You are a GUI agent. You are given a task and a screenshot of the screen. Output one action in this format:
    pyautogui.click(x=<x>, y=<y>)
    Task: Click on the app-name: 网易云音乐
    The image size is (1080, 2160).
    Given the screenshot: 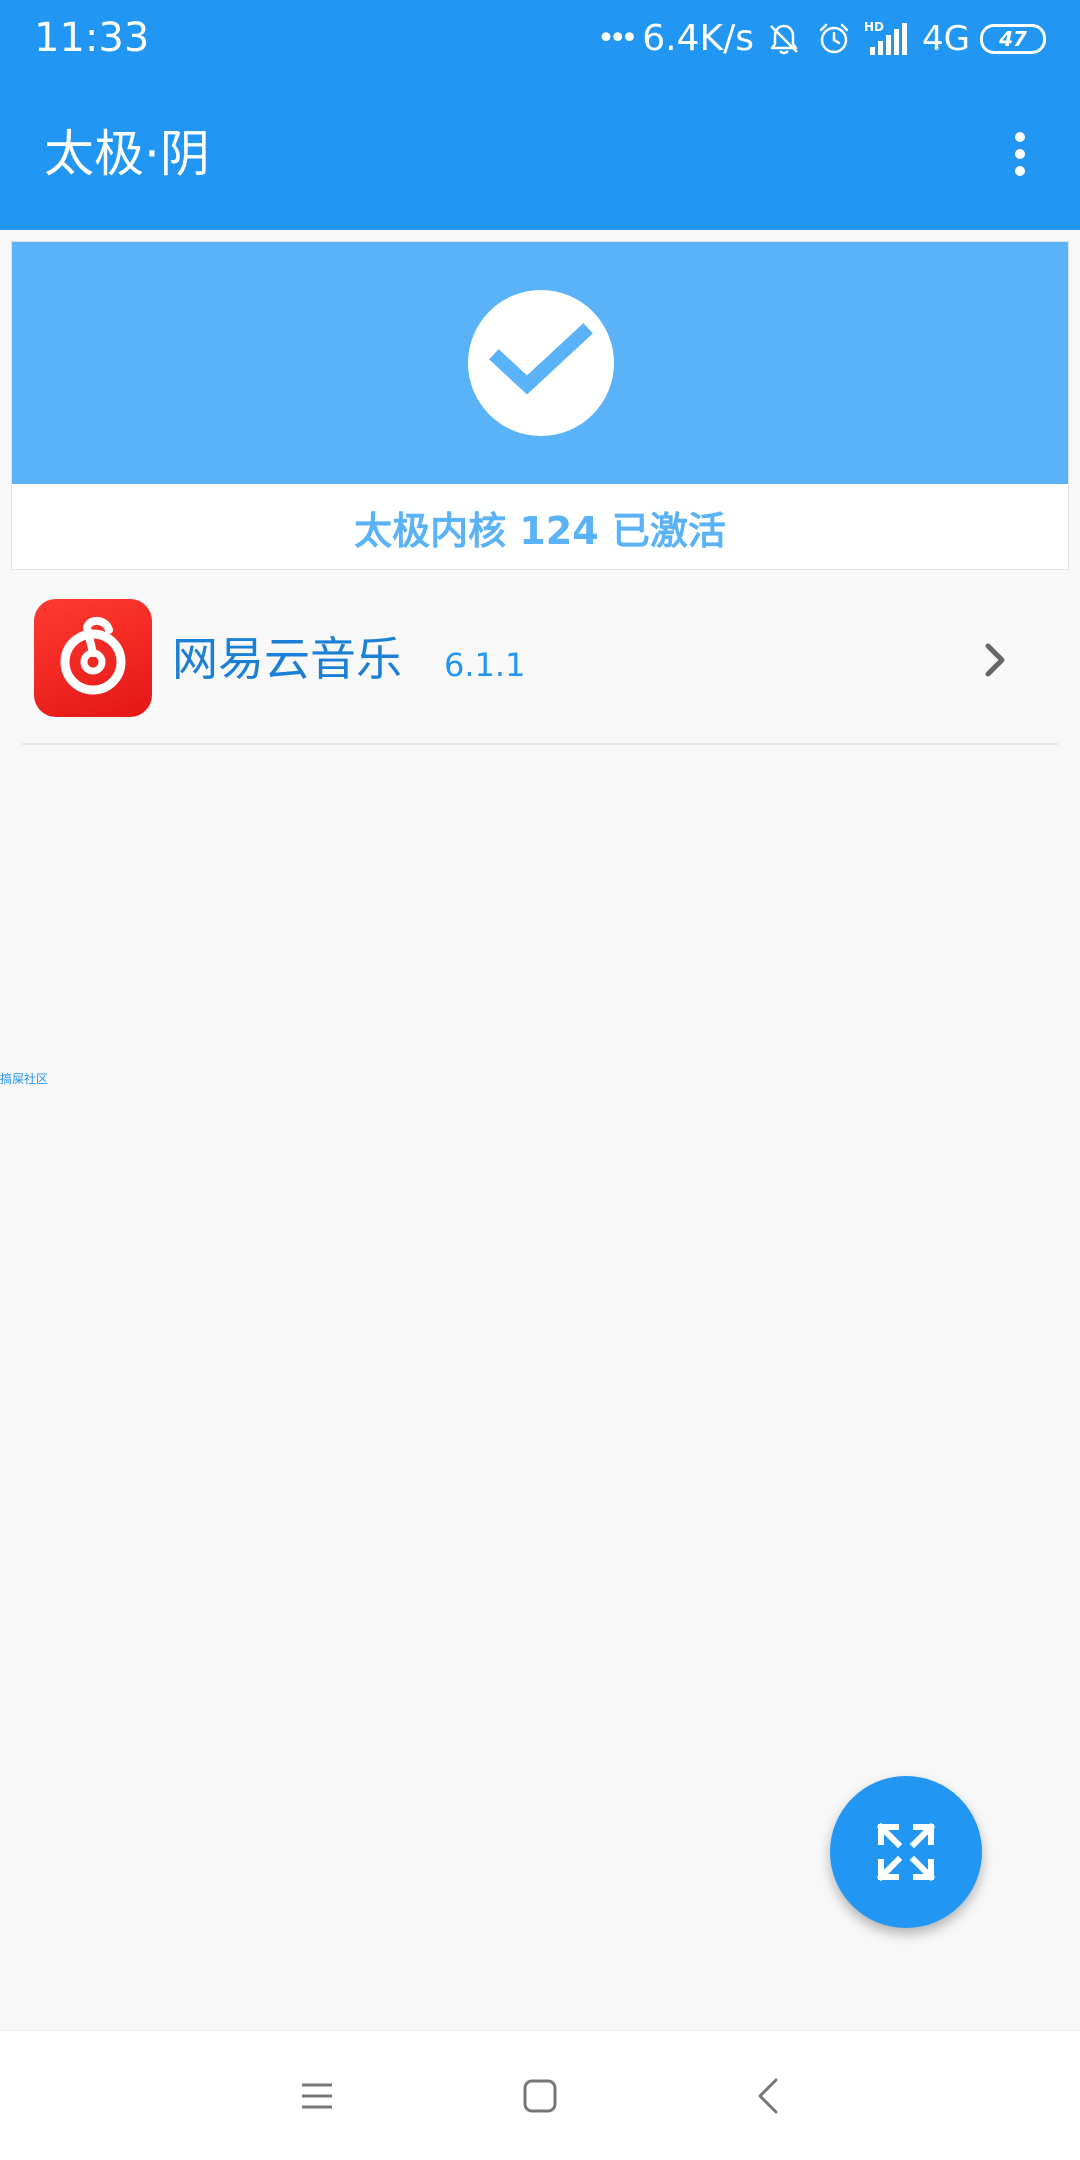 What is the action you would take?
    pyautogui.click(x=287, y=659)
    